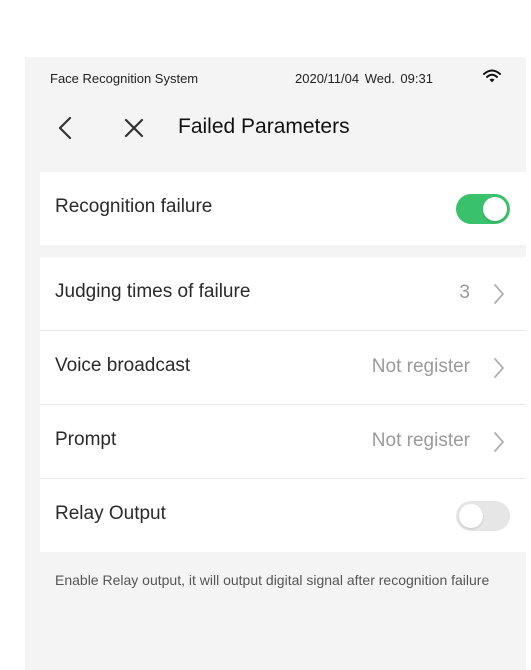 Image resolution: width=531 pixels, height=670 pixels. I want to click on prompt-label: Prompt, so click(86, 439).